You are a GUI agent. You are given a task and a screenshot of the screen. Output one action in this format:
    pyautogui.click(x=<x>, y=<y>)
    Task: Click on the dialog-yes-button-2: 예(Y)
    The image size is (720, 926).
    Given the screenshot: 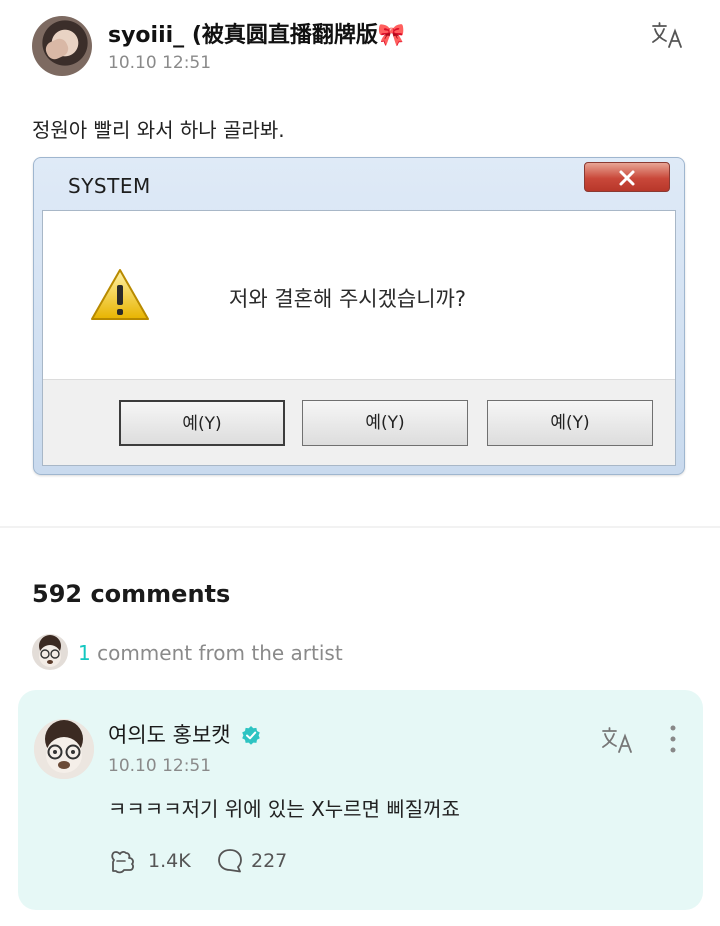 What is the action you would take?
    pyautogui.click(x=385, y=423)
    